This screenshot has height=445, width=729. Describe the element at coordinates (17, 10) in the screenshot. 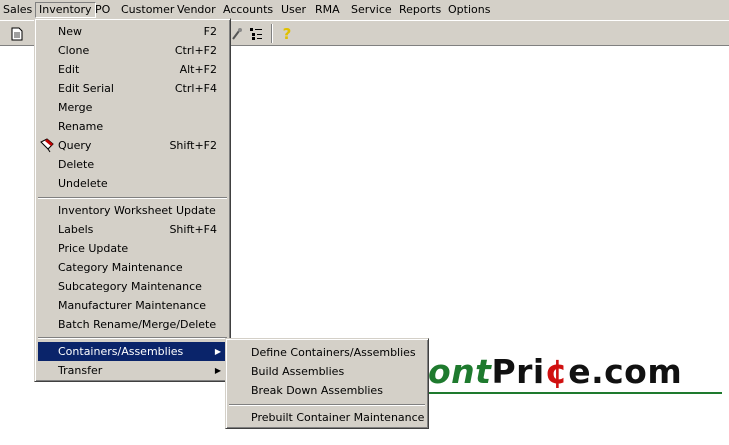

I see `menu-sales: Sales` at that location.